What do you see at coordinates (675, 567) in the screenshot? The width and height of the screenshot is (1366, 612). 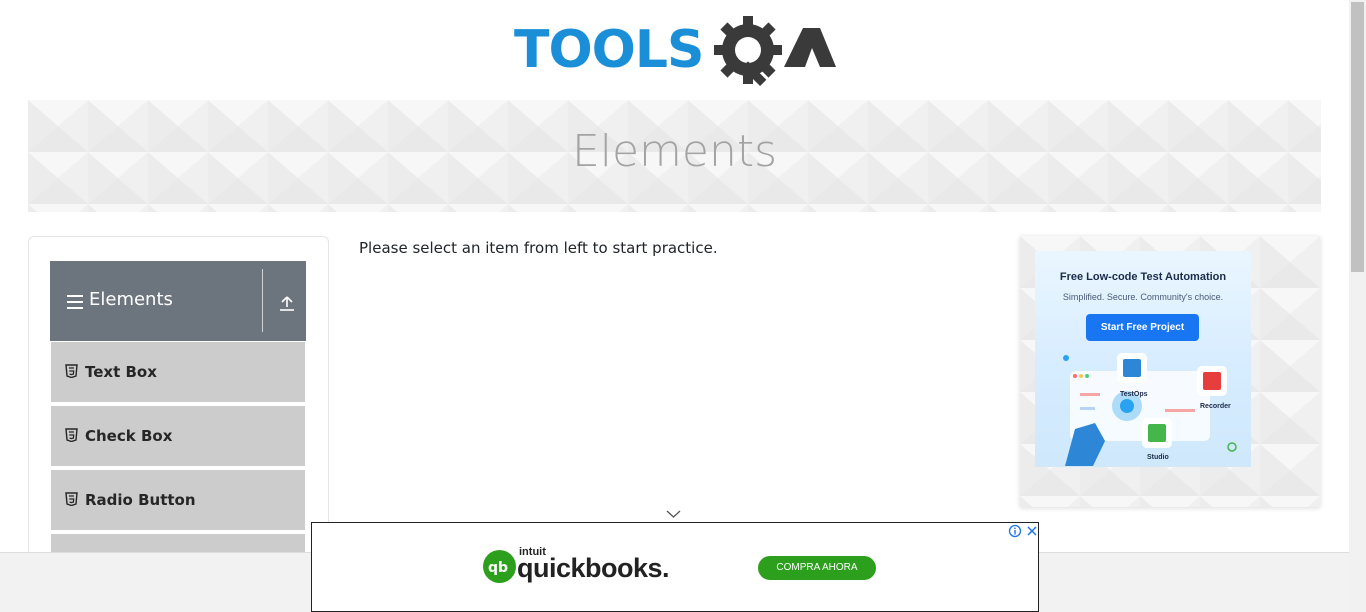 I see `bottom-ad: qb intuit quickbooks. COMPRA AHORA` at bounding box center [675, 567].